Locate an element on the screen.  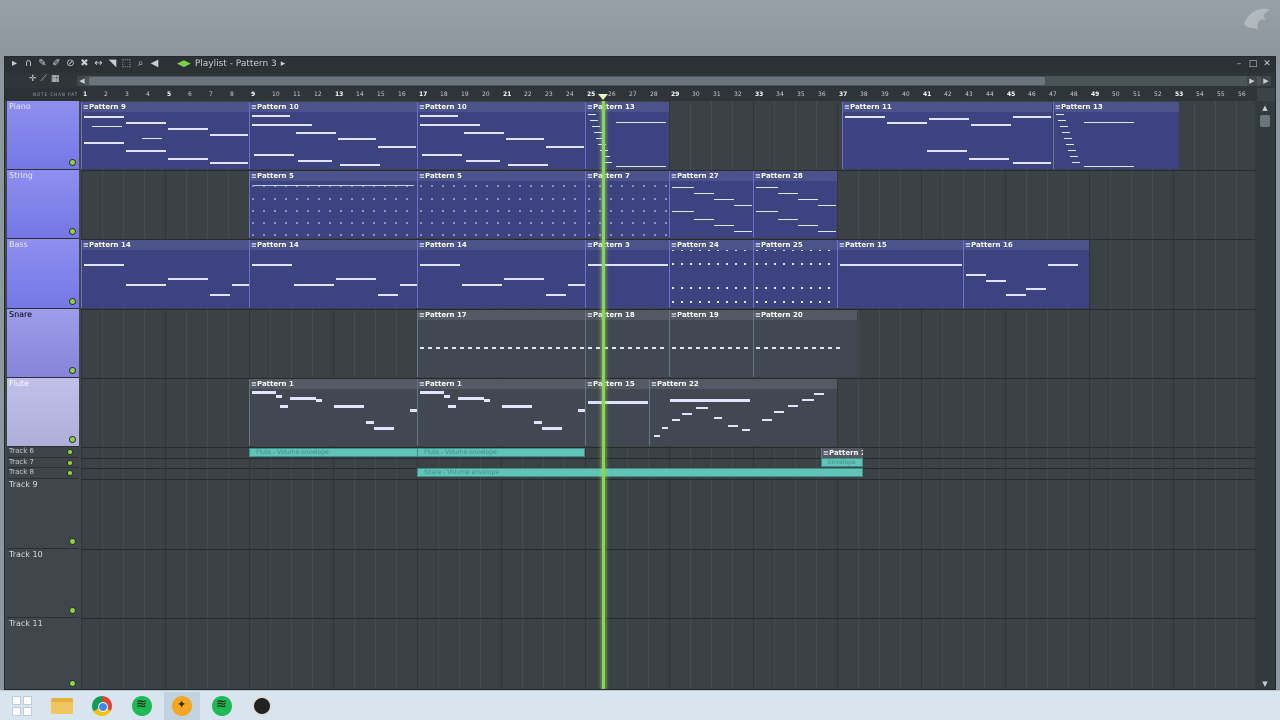
zoom-tool-icon: ⌕ is located at coordinates (140, 64).